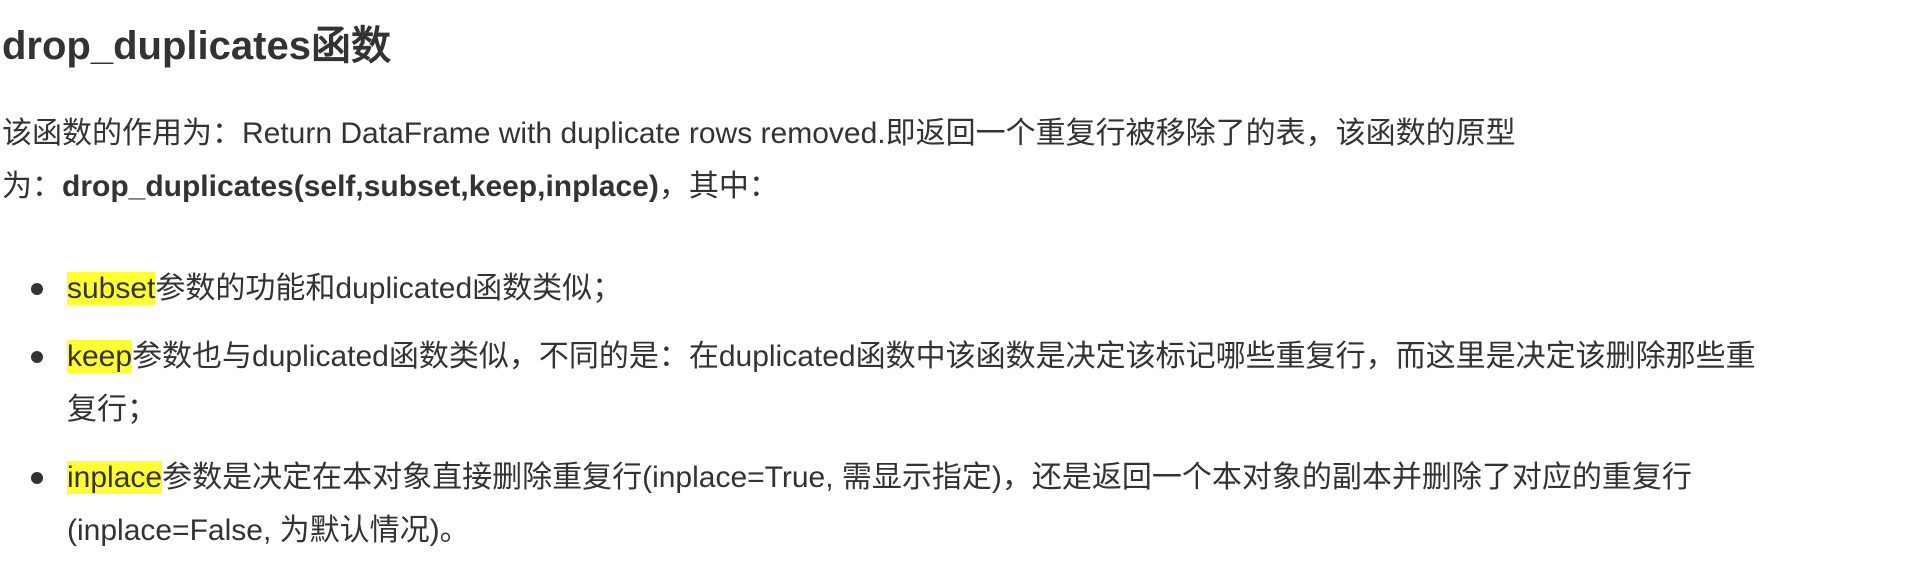  What do you see at coordinates (389, 288) in the screenshot?
I see `param-description: 参数的功能和duplicated函数类似；` at bounding box center [389, 288].